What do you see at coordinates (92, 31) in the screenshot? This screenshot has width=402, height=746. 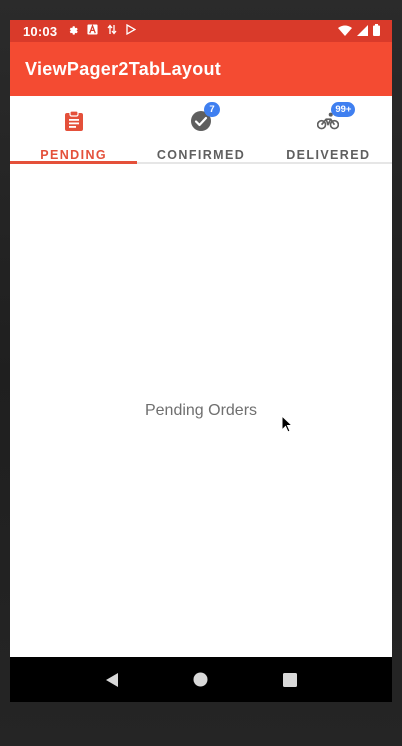 I see `a-box-icon` at bounding box center [92, 31].